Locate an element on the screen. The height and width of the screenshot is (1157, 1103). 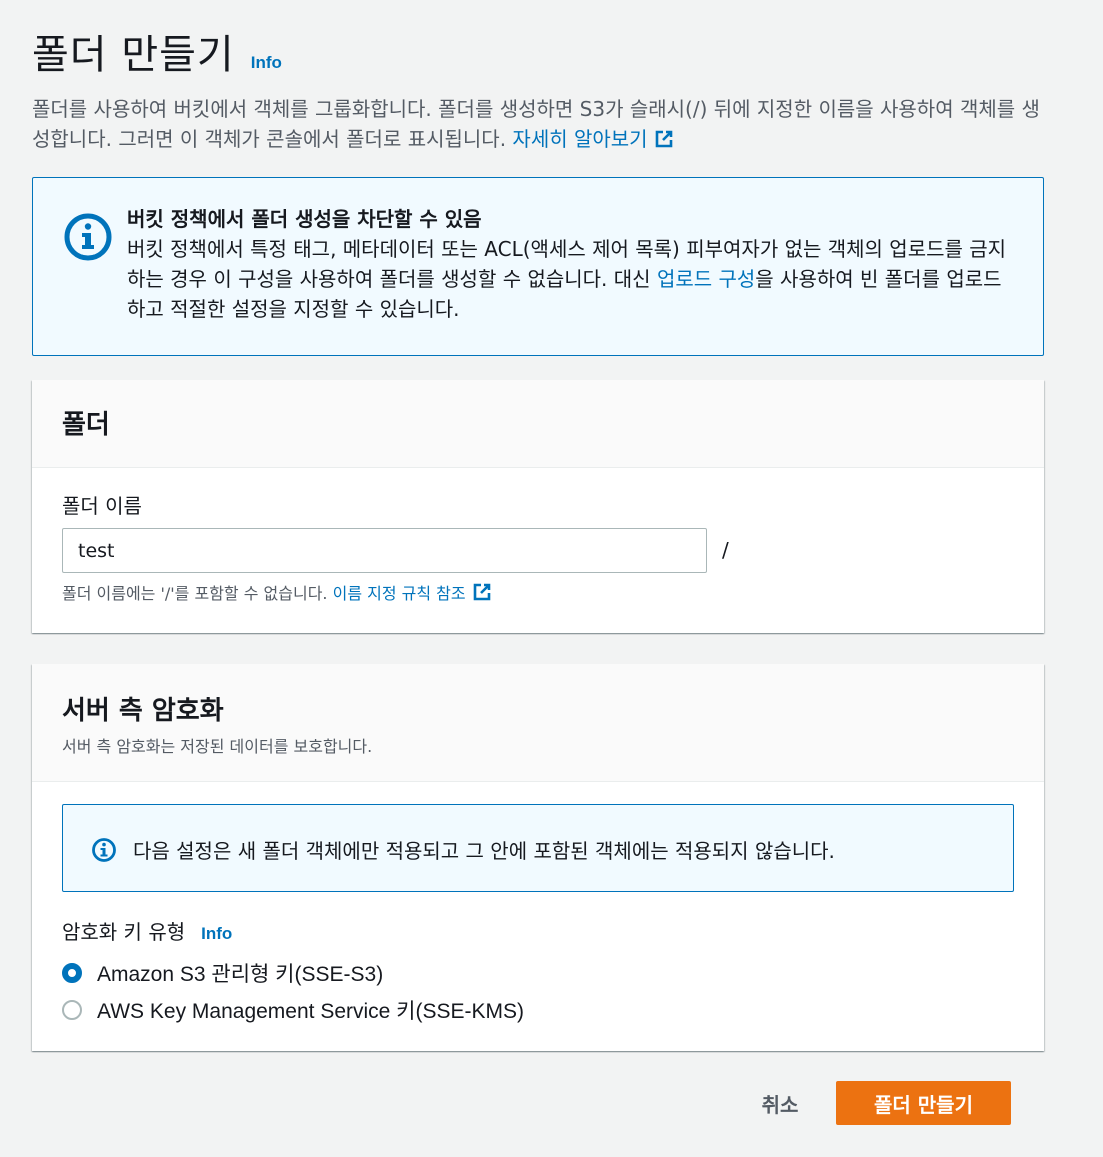
folder-panel-title: 폴더 is located at coordinates (86, 425).